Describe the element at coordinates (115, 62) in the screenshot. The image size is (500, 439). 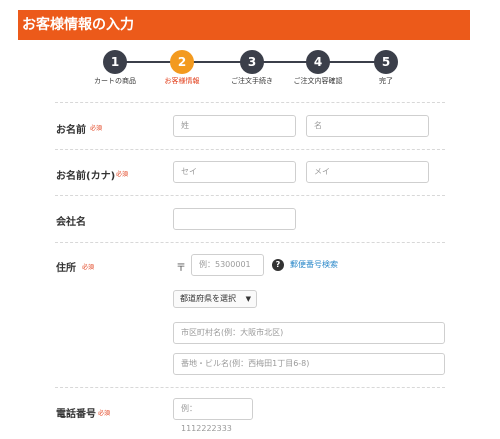
I see `step-1-circle: 1` at that location.